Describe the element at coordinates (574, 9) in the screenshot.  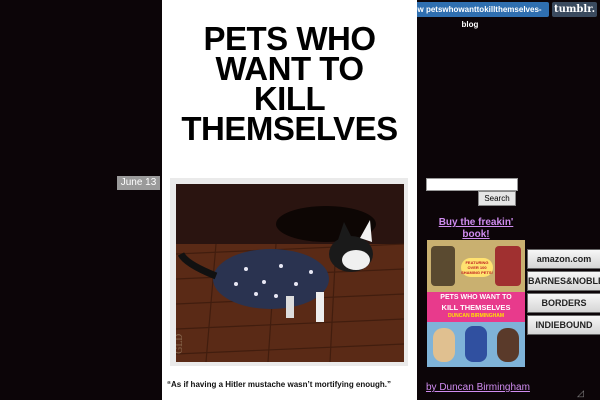
I see `tumblr-logo-button: tumblr.` at that location.